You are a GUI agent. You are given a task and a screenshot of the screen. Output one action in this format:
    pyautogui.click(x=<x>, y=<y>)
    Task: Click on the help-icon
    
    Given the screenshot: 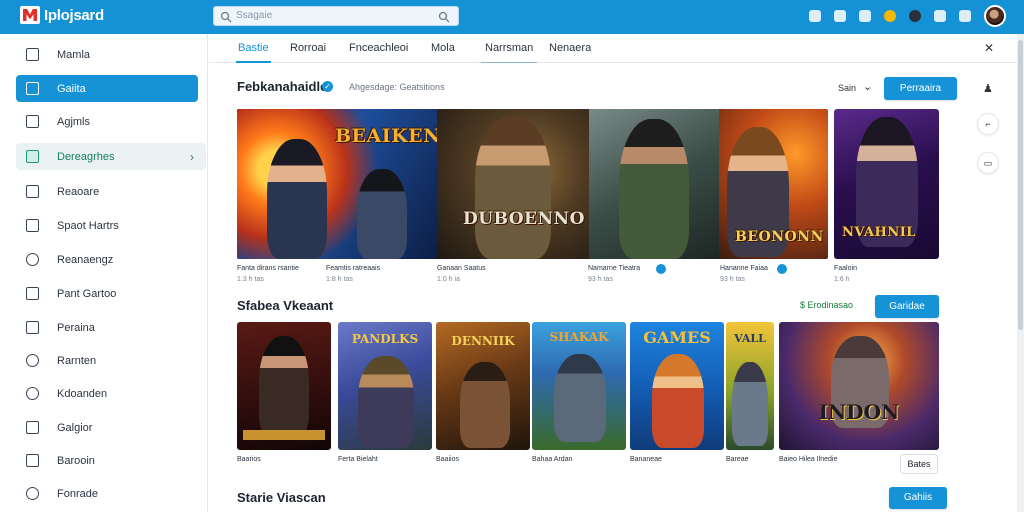 What is the action you would take?
    pyautogui.click(x=32, y=493)
    